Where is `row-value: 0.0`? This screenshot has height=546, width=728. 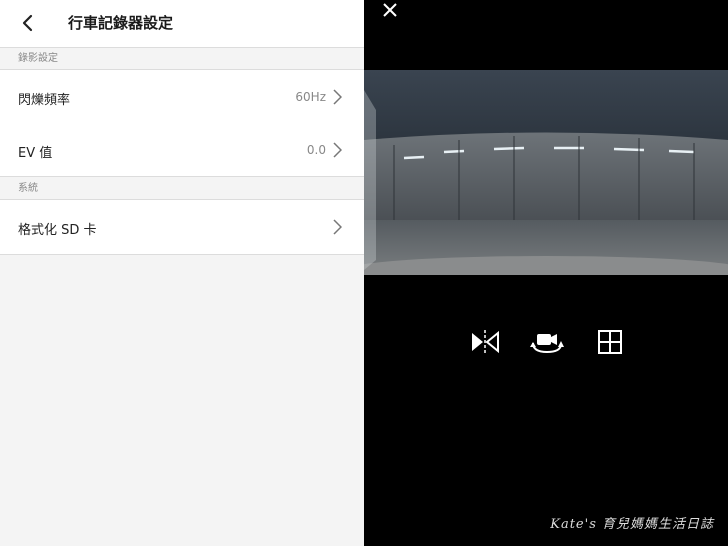
row-value: 0.0 is located at coordinates (316, 150).